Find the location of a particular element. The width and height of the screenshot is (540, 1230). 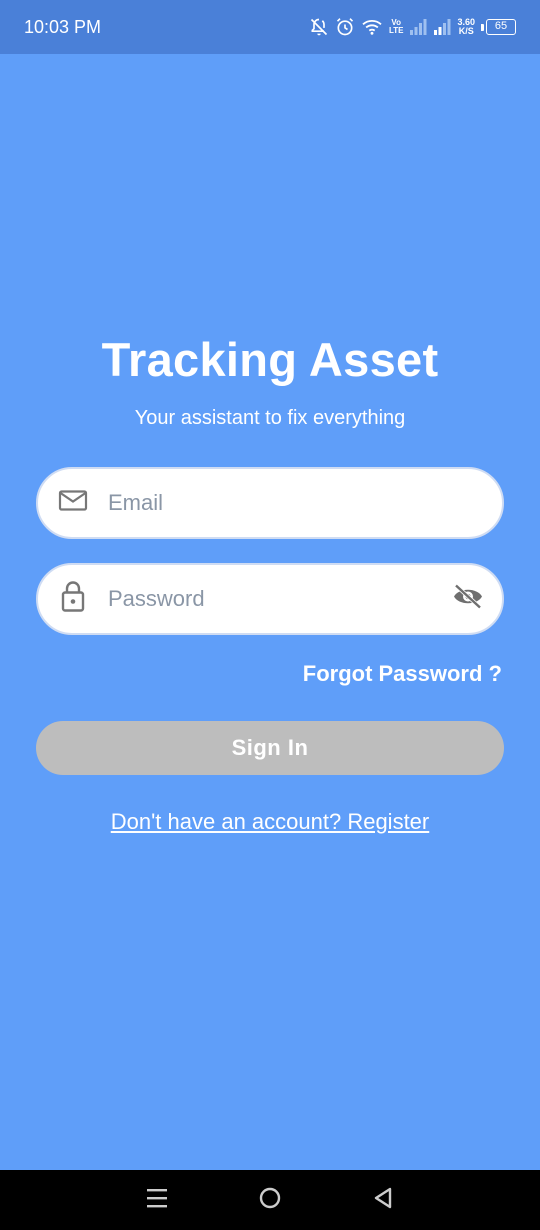

status-bar: 10:03 PM Vo LTE 3.60 K/S 65 is located at coordinates (270, 27).